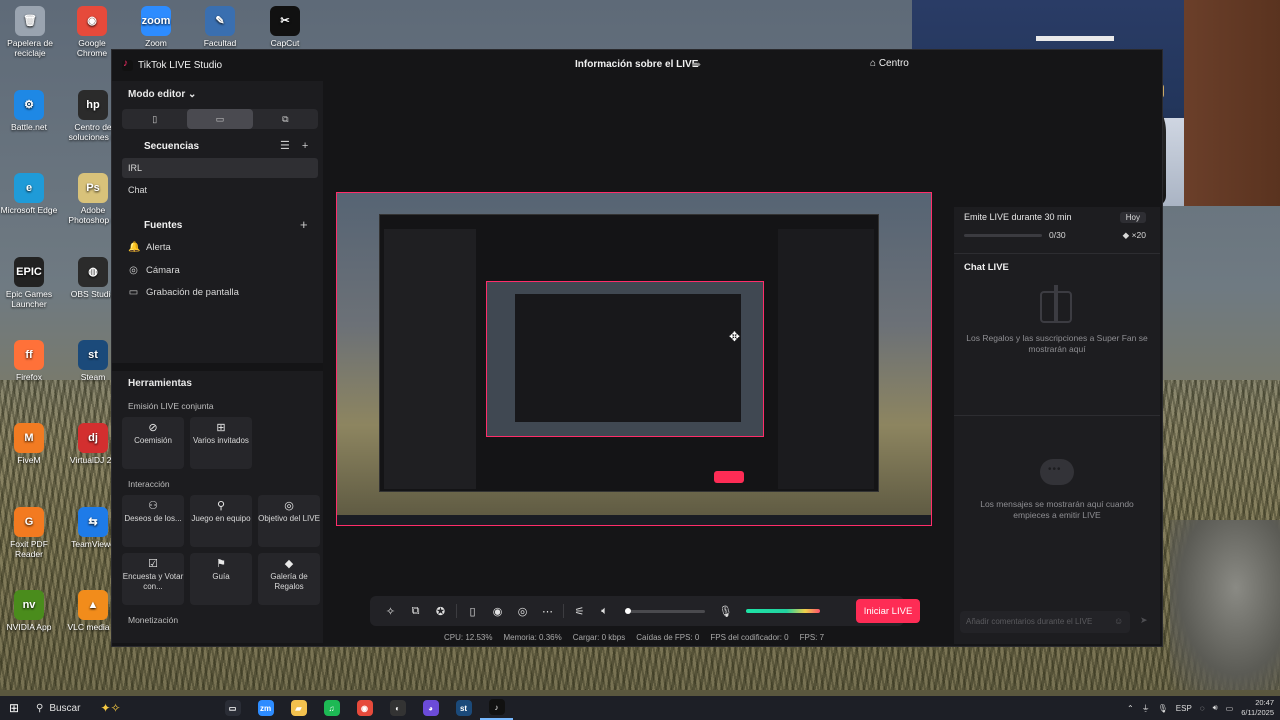 Image resolution: width=1280 pixels, height=720 pixels. Describe the element at coordinates (547, 611) in the screenshot. I see `more-icon: ⋯` at that location.